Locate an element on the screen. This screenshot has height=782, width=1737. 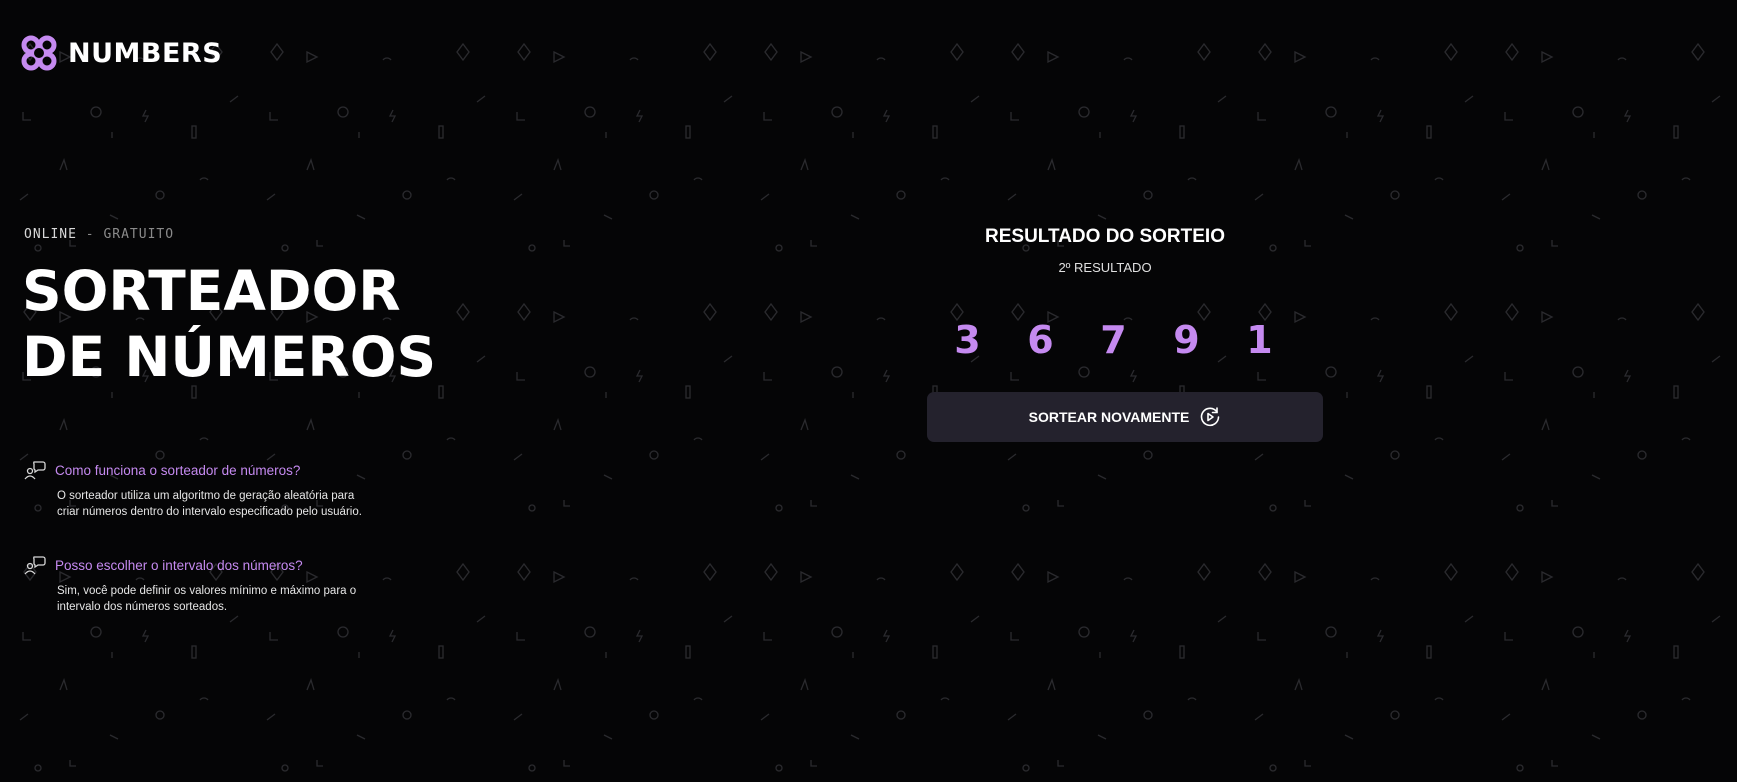
page-title: SORTEADOR DE NÚMEROS is located at coordinates (229, 324).